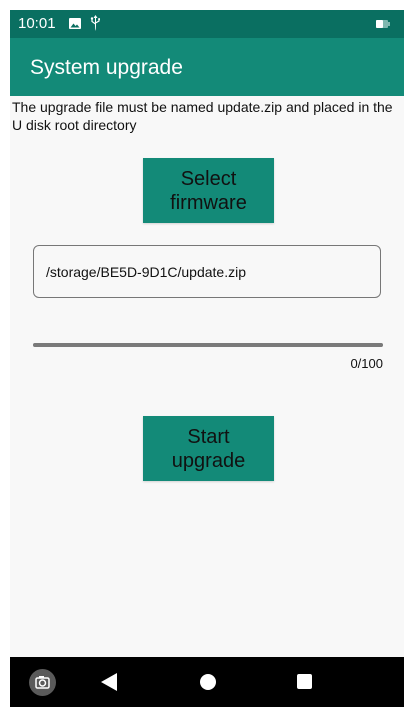 This screenshot has width=404, height=707. Describe the element at coordinates (208, 178) in the screenshot. I see `select-firmware-label-line1: Select` at that location.